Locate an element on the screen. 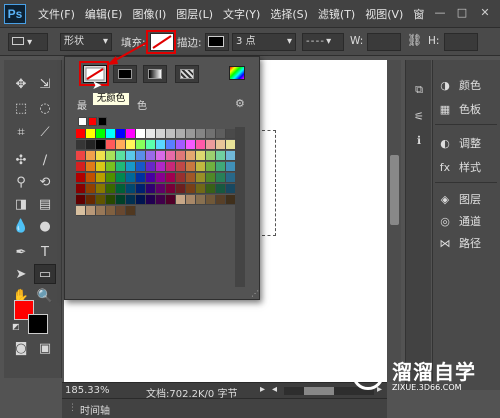 The height and width of the screenshot is (418, 500). stroke-type-select: - - - - ▾ is located at coordinates (323, 42).